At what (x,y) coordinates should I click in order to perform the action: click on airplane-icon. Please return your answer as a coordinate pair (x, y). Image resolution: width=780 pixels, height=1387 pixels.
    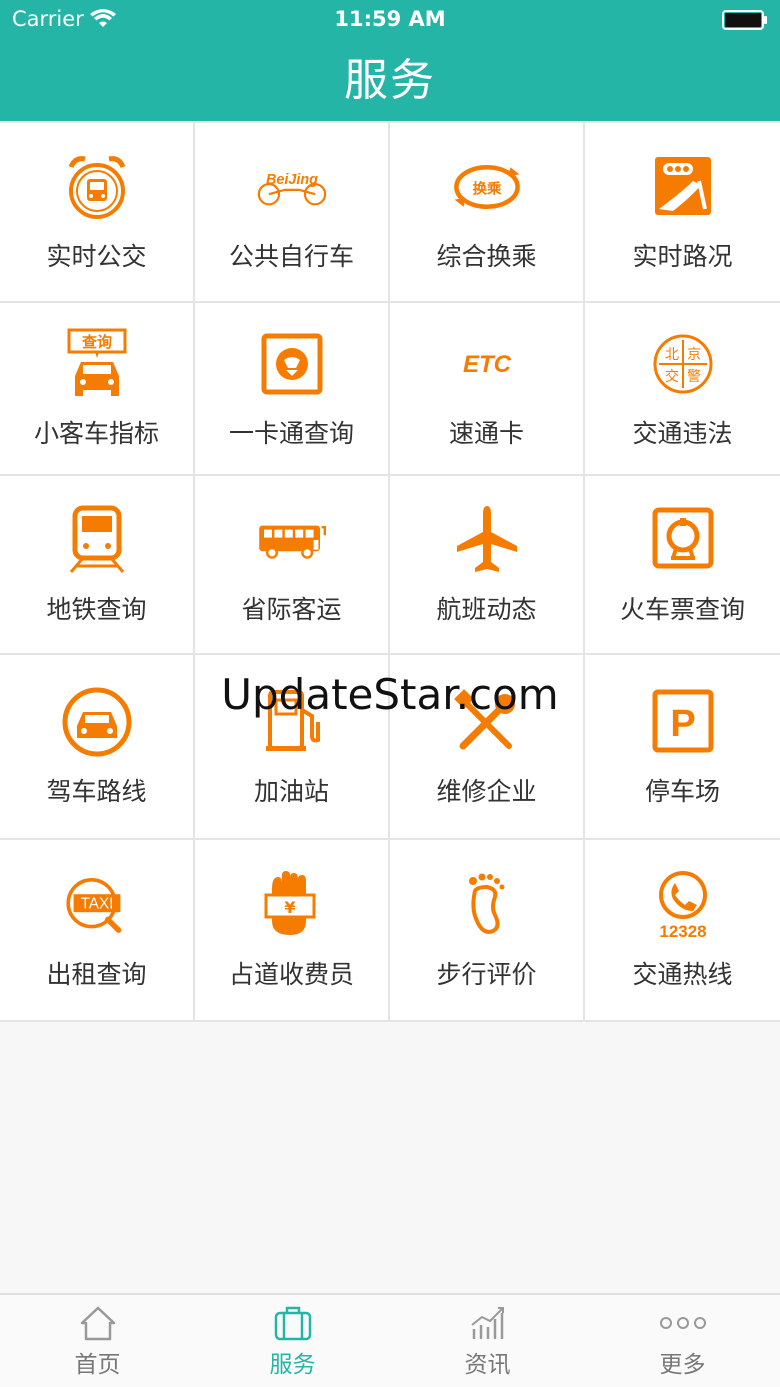
    Looking at the image, I should click on (486, 538).